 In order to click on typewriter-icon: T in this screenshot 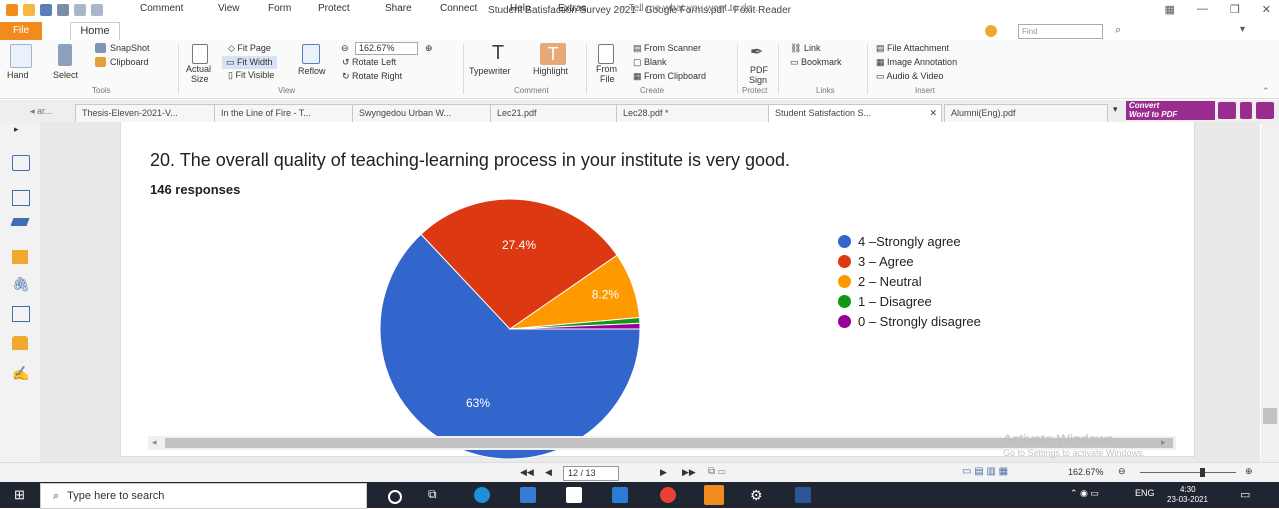, I will do `click(498, 53)`.